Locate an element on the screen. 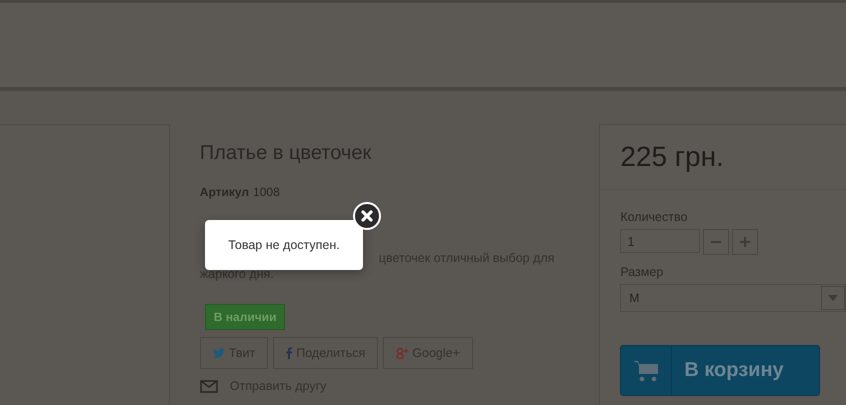 The height and width of the screenshot is (405, 846). envelope-icon is located at coordinates (209, 386).